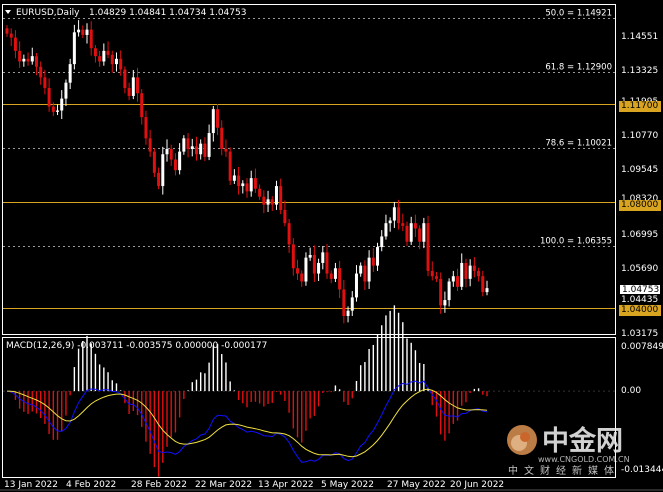 The image size is (663, 492). What do you see at coordinates (639, 269) in the screenshot?
I see `price-tick: 1.05690` at bounding box center [639, 269].